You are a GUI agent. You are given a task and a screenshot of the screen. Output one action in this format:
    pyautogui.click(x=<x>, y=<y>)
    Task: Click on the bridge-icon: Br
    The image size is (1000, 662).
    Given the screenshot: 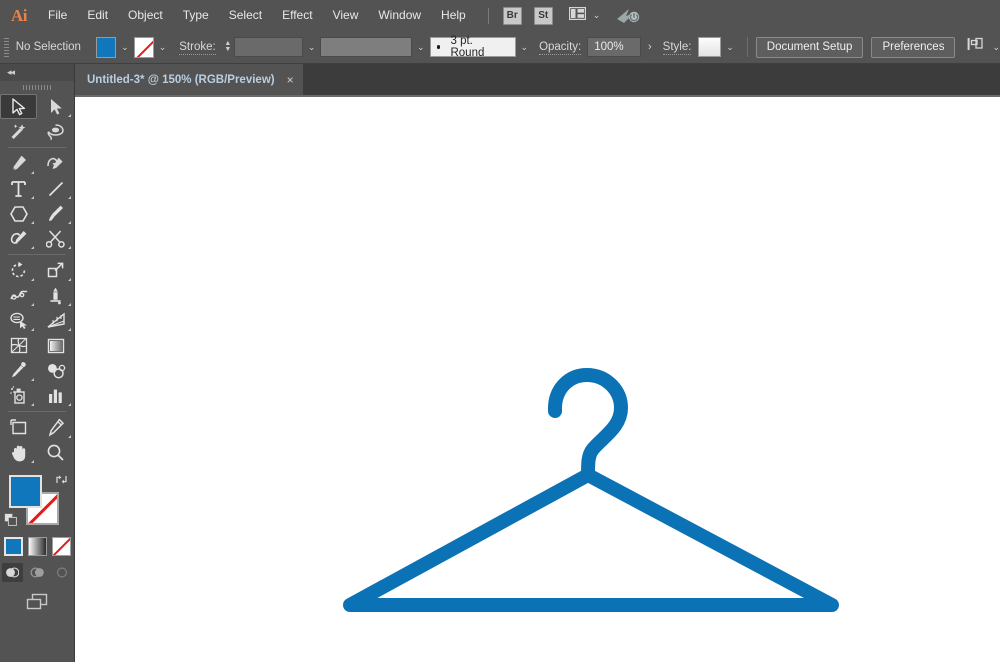 What is the action you would take?
    pyautogui.click(x=512, y=15)
    